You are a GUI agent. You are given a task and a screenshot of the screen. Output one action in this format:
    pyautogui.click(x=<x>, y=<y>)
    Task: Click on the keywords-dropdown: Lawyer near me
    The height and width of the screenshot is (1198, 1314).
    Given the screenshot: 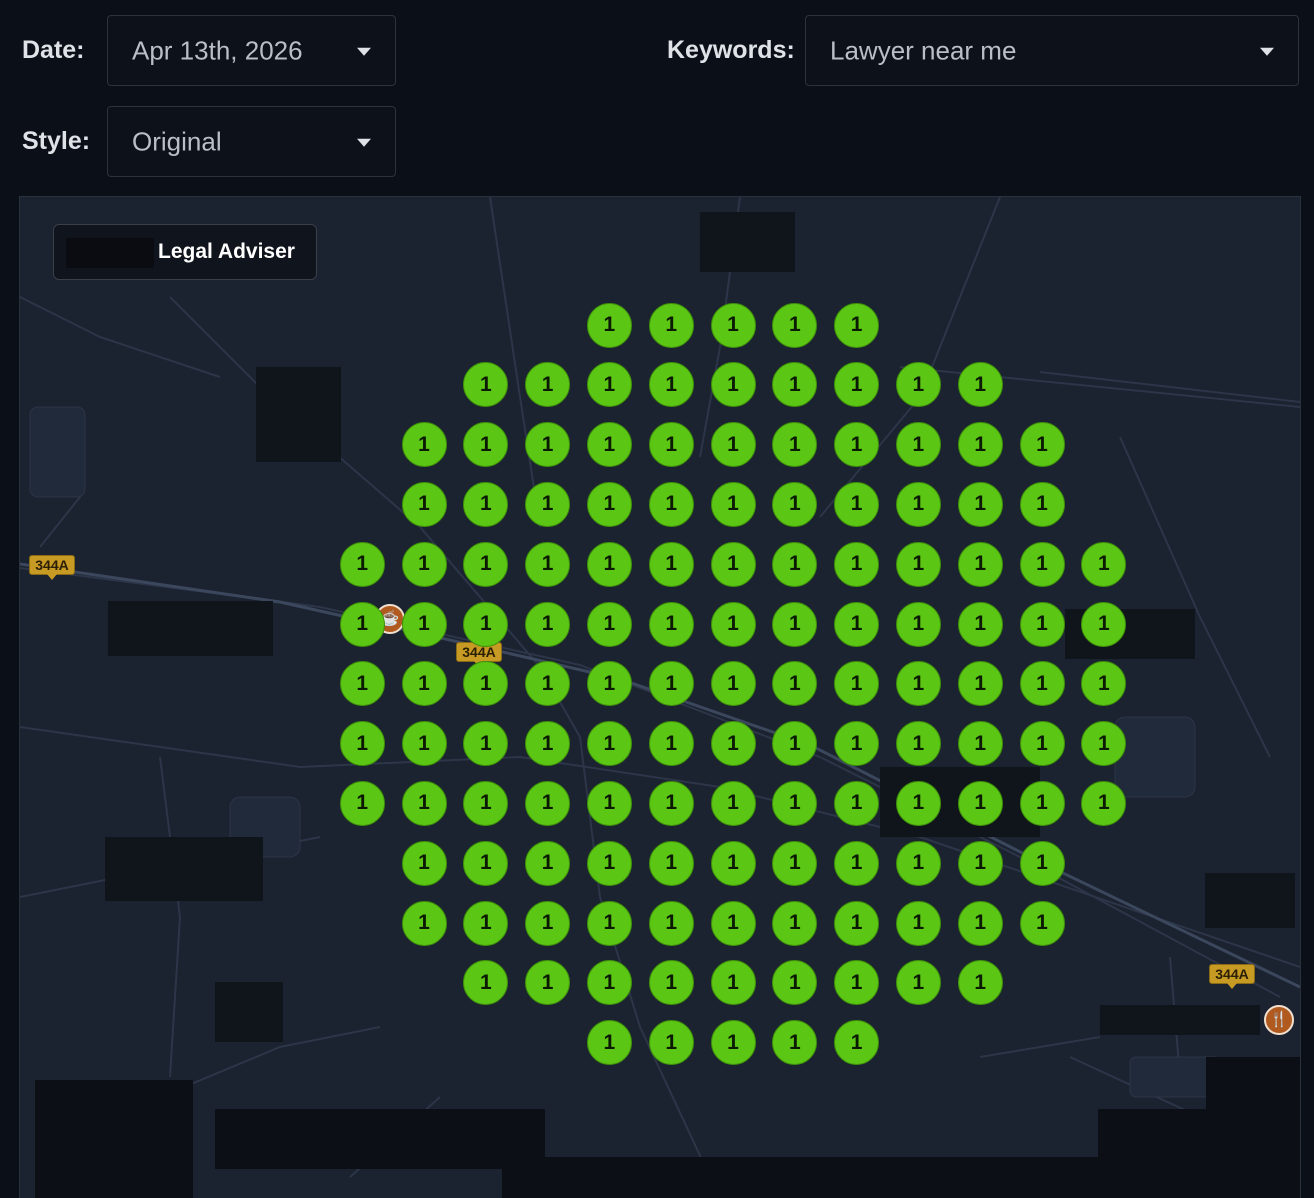 What is the action you would take?
    pyautogui.click(x=1052, y=50)
    